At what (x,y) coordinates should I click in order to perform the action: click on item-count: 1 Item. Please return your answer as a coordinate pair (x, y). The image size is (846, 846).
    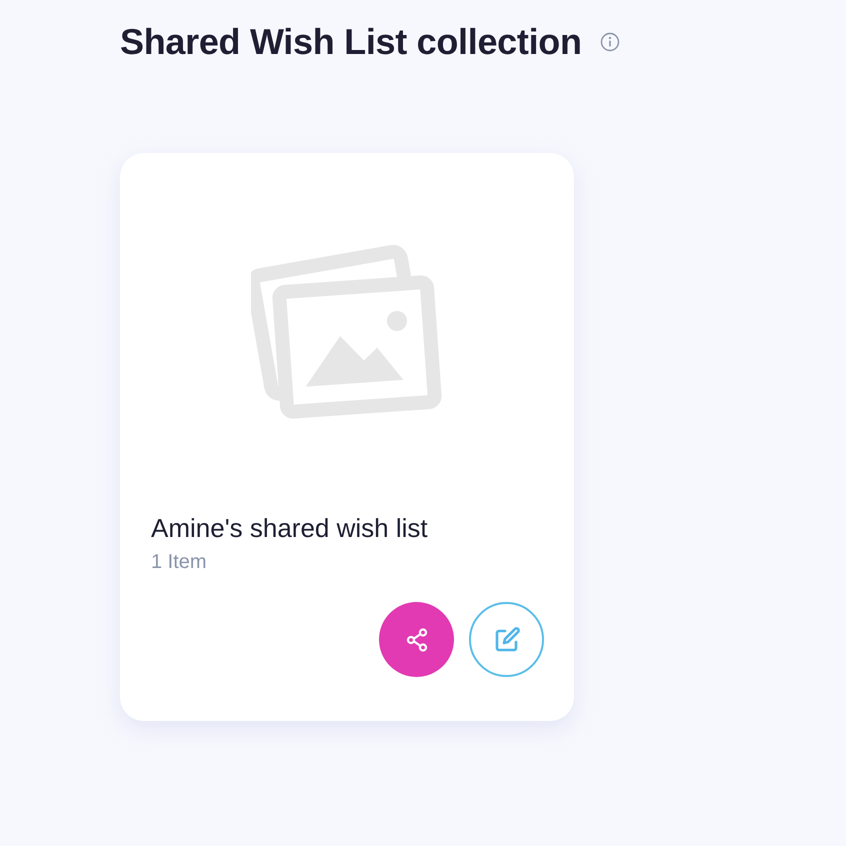
    Looking at the image, I should click on (179, 562).